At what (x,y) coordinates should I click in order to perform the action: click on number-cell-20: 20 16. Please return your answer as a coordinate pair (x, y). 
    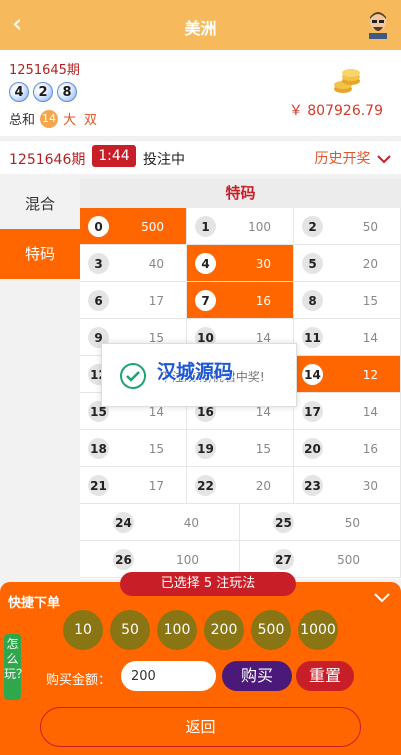
    Looking at the image, I should click on (347, 448).